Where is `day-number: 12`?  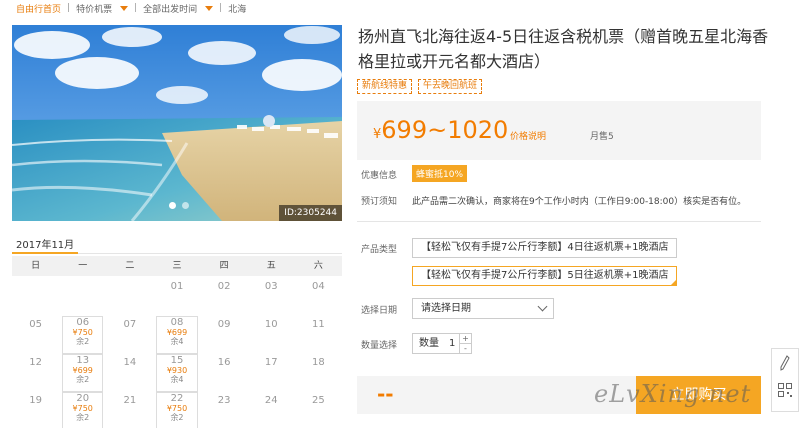 day-number: 12 is located at coordinates (35, 362).